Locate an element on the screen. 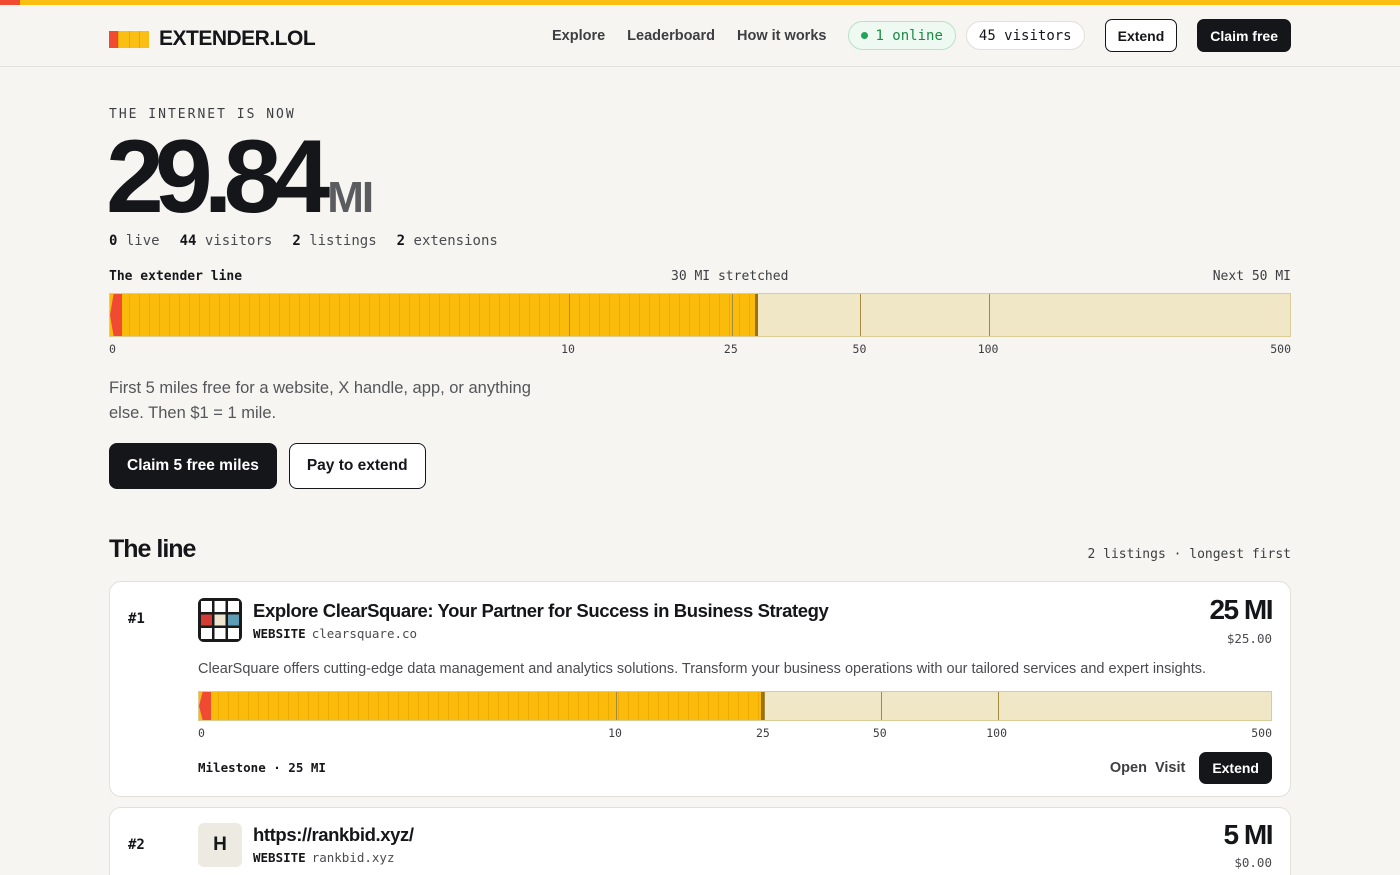  stat-listings: 2 listings is located at coordinates (334, 241).